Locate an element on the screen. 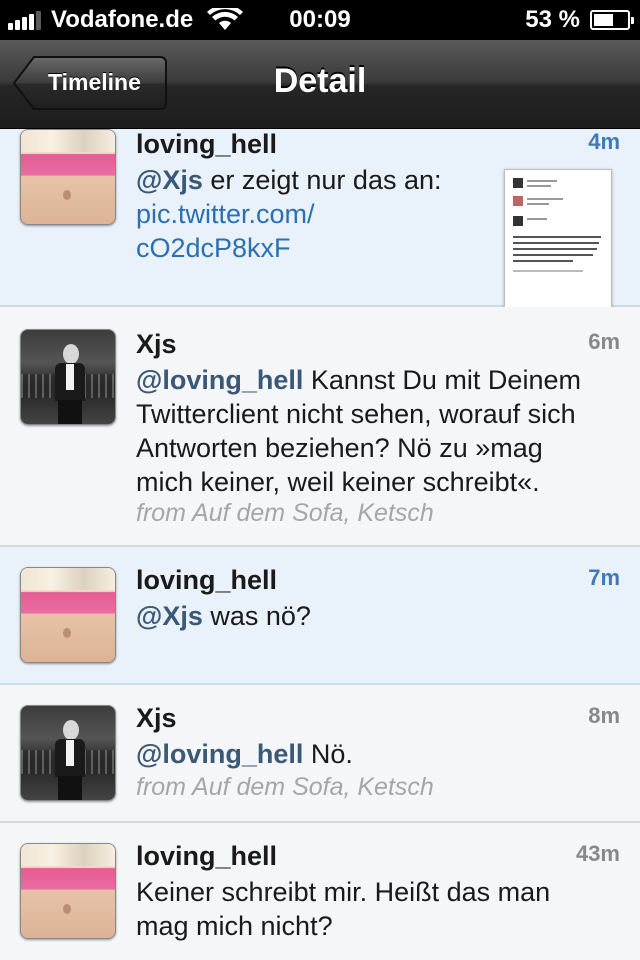  tweet-text-part: Kannst Du mit Deinem is located at coordinates (442, 380).